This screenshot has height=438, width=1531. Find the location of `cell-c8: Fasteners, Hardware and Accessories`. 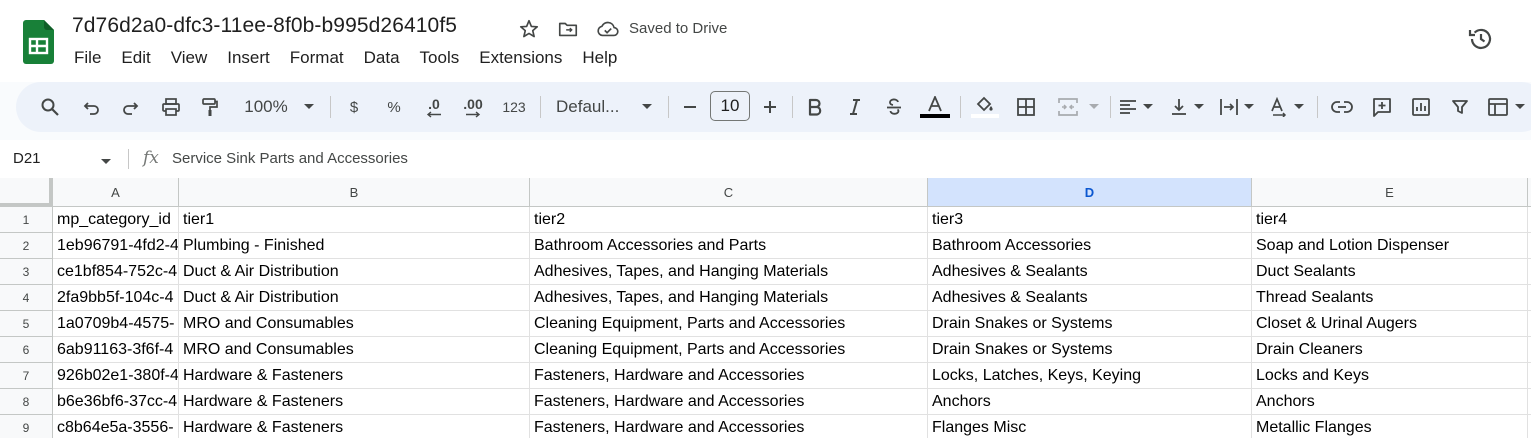

cell-c8: Fasteners, Hardware and Accessories is located at coordinates (729, 402).